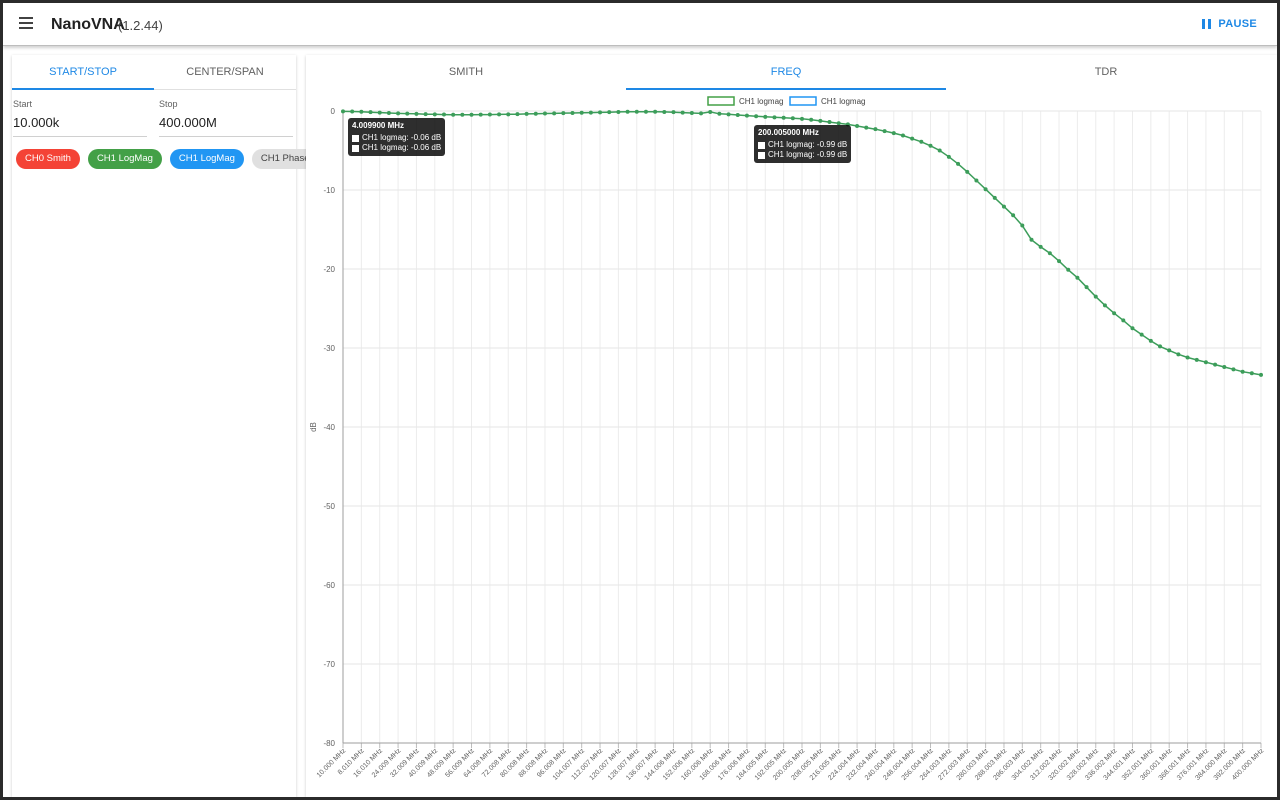  Describe the element at coordinates (168, 104) in the screenshot. I see `stop-label: Stop` at that location.